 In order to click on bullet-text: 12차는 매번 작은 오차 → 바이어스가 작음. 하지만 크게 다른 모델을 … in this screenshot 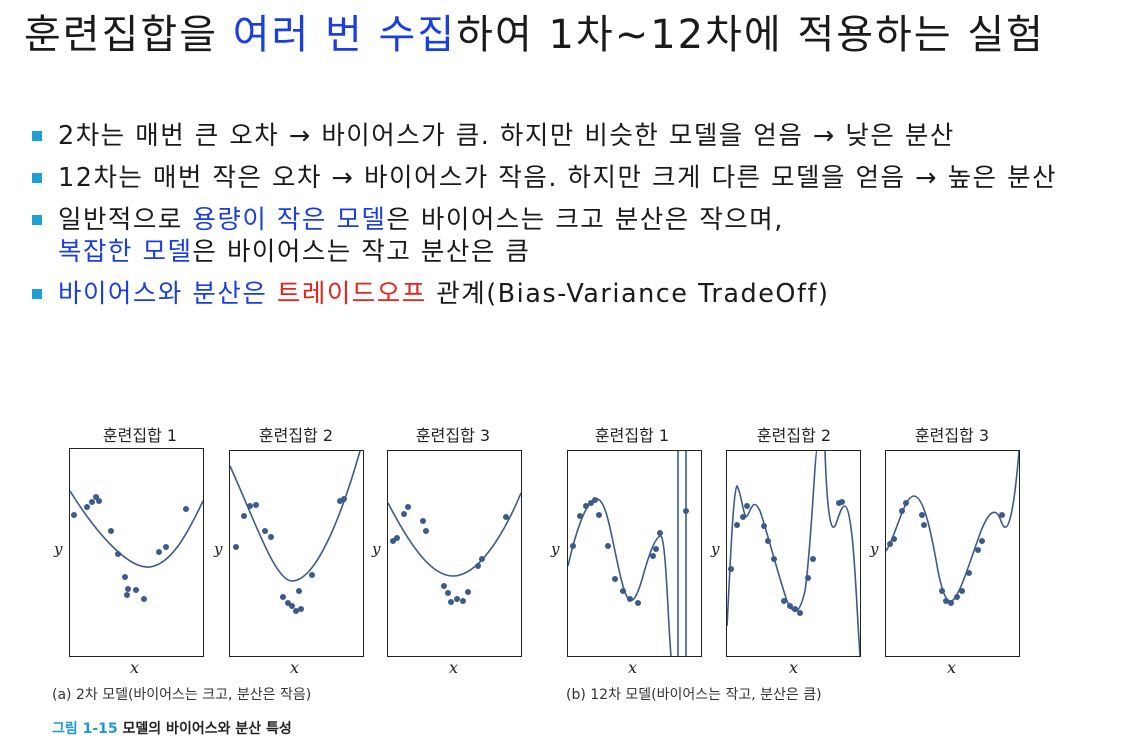, I will do `click(558, 178)`.